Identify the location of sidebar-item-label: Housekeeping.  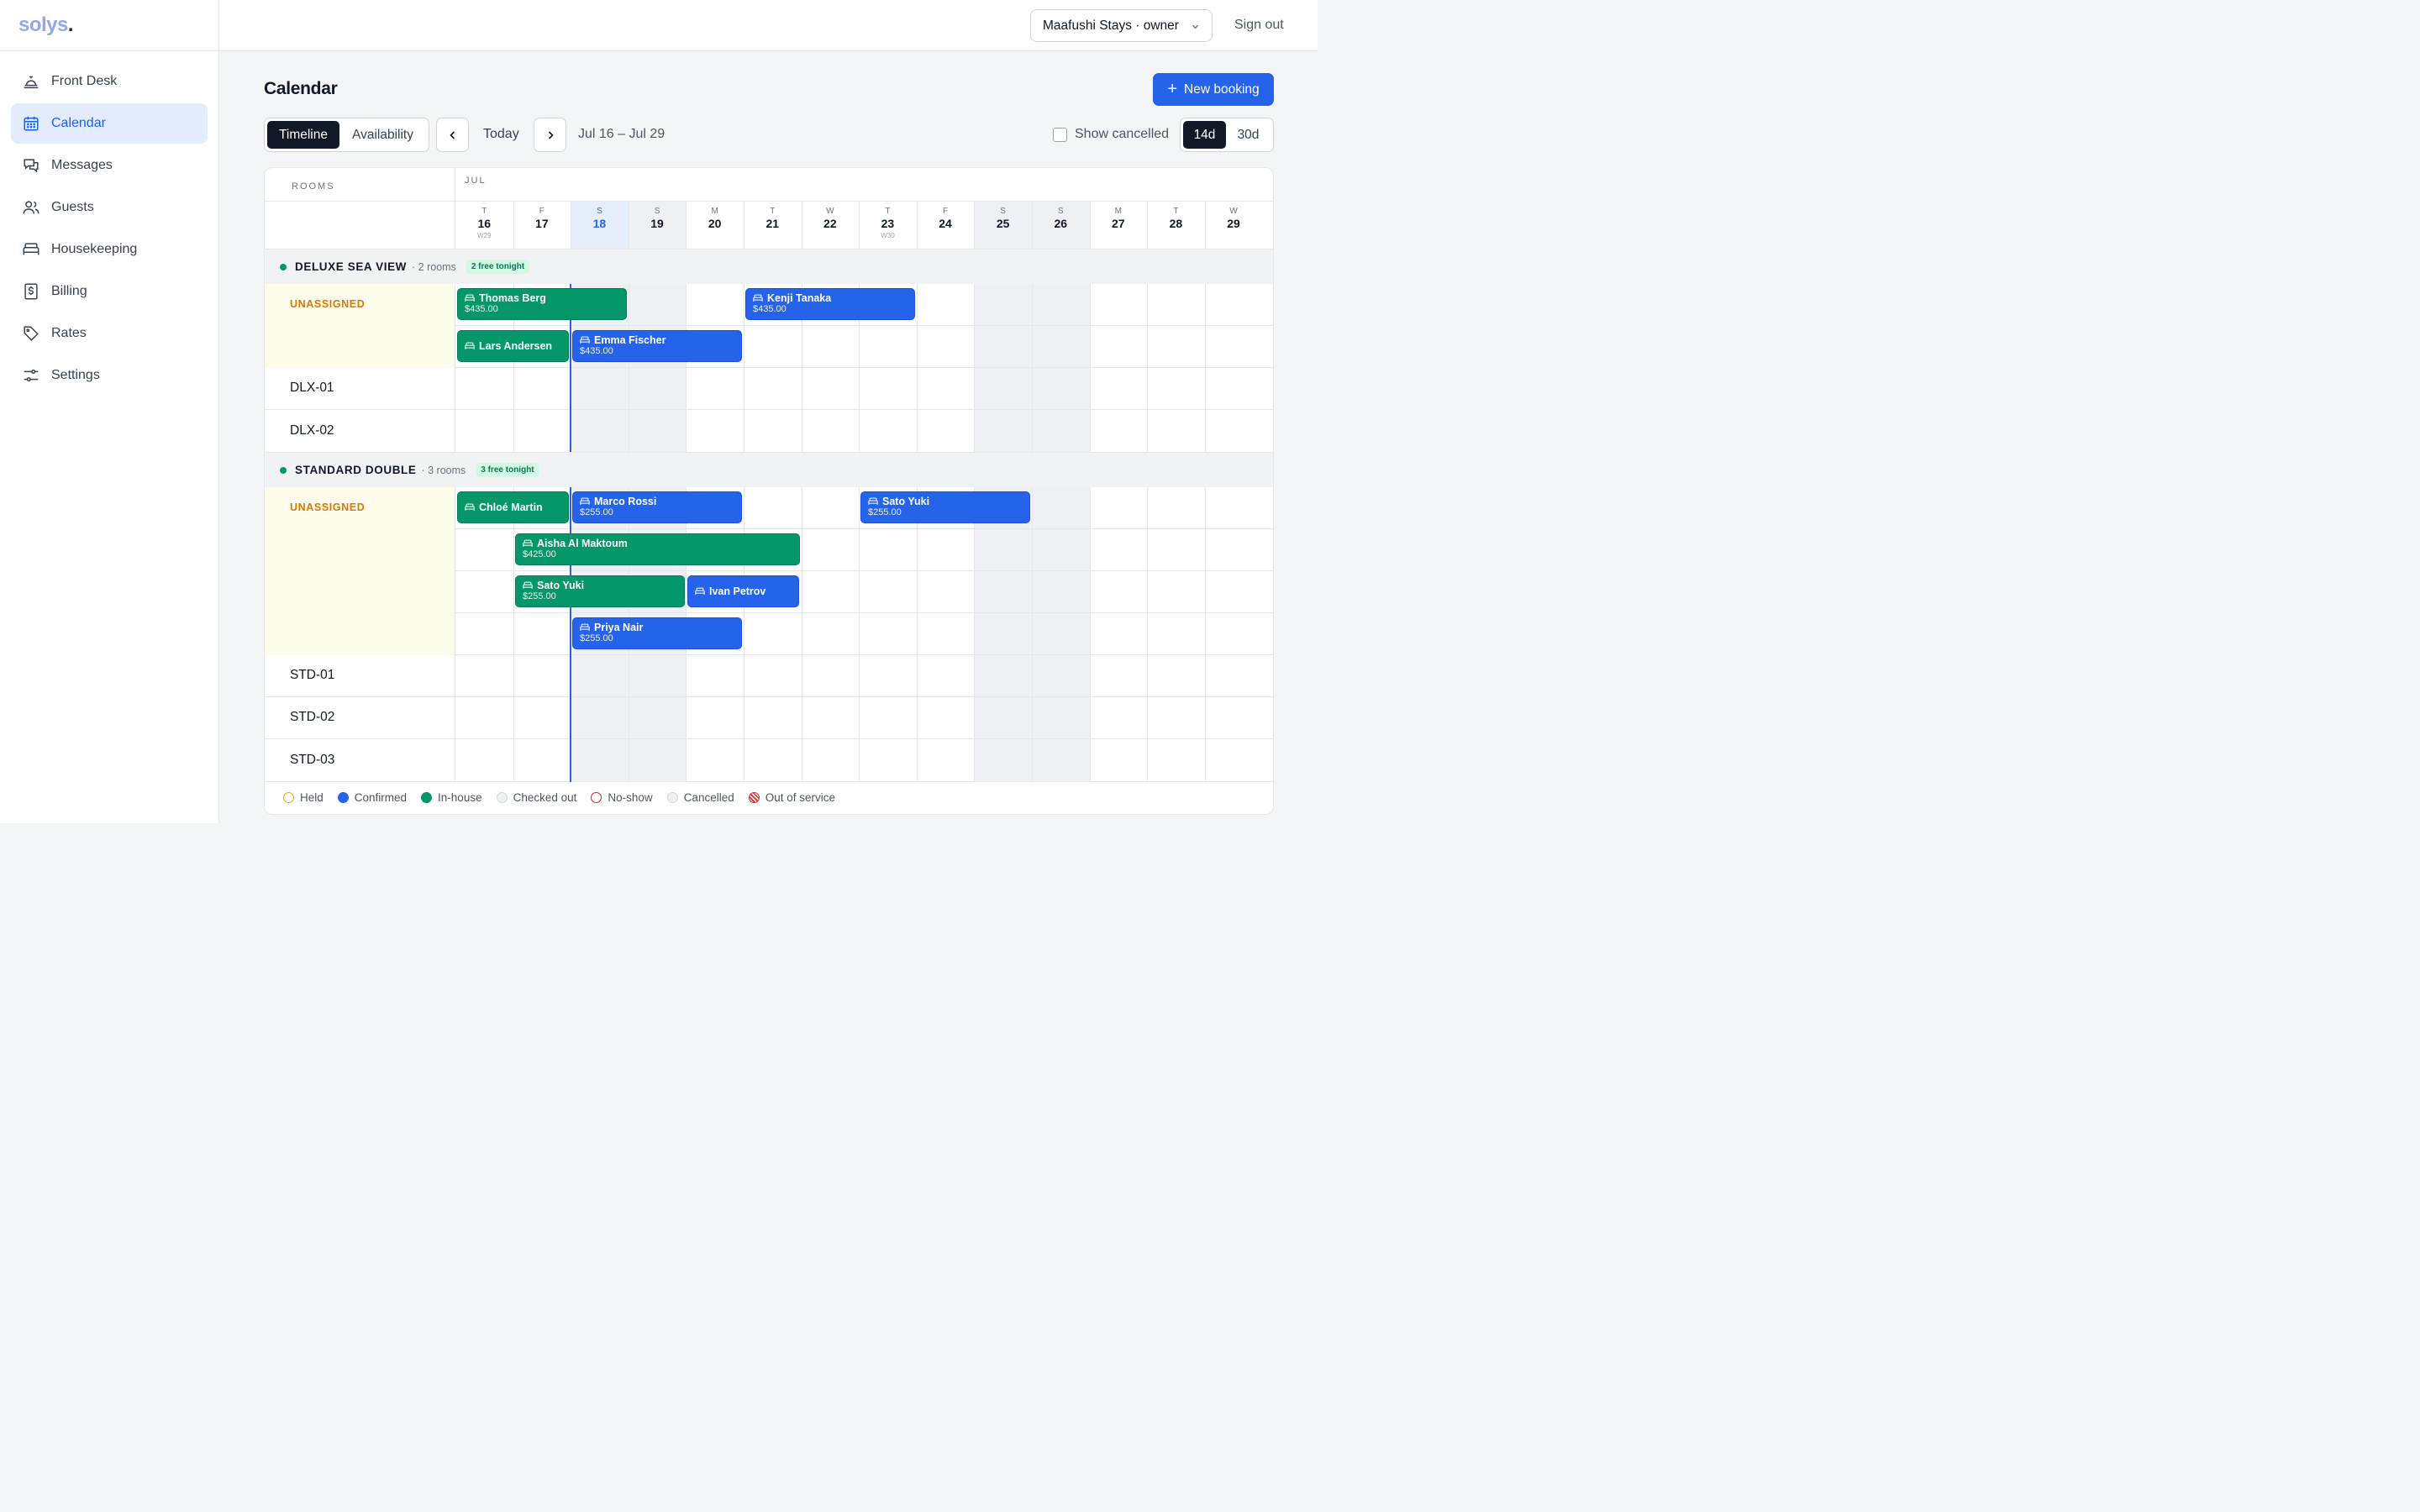
(94, 249).